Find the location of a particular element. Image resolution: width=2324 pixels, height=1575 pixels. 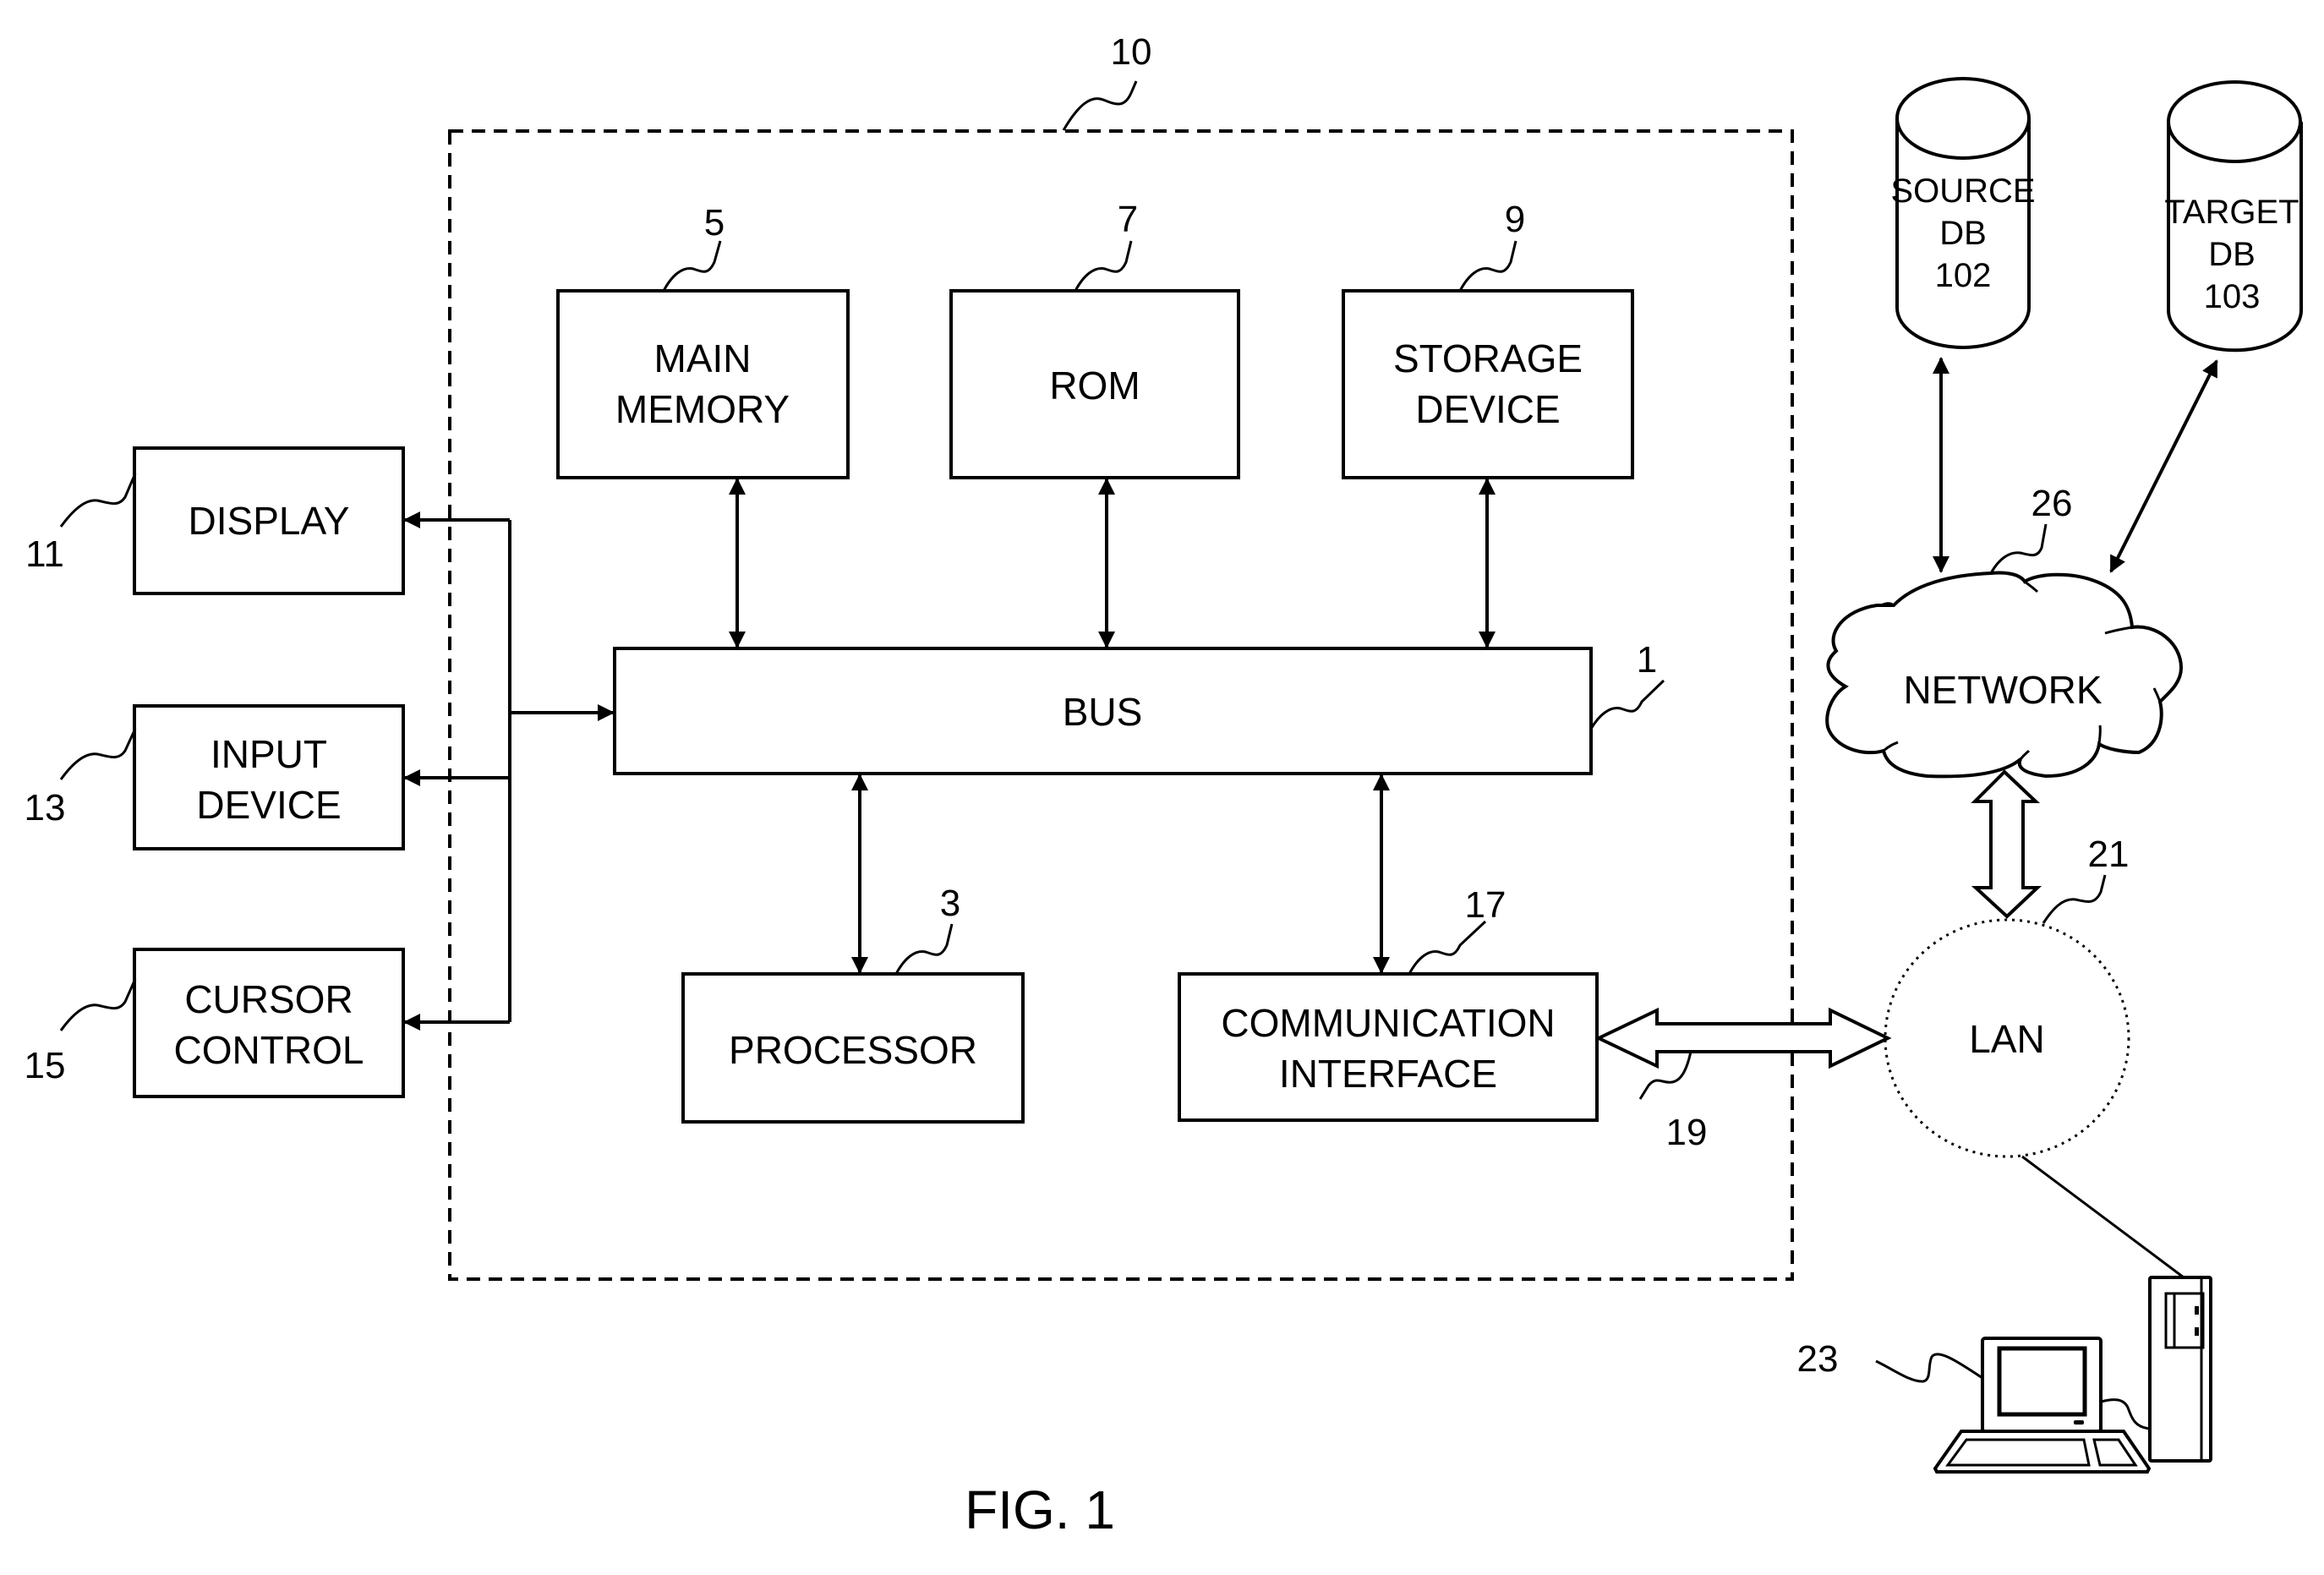

comm-ref-label: 17 is located at coordinates (1485, 905).